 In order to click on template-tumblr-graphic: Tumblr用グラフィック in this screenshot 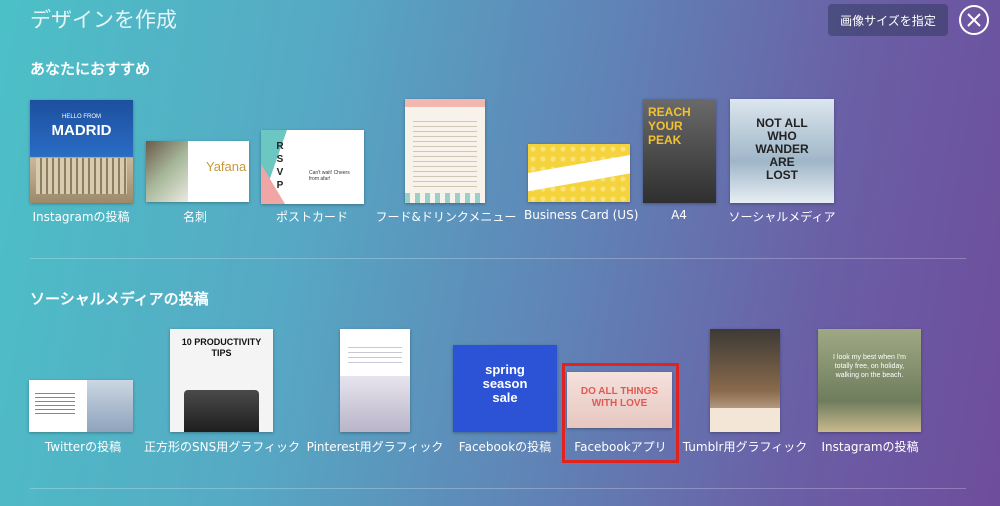, I will do `click(745, 392)`.